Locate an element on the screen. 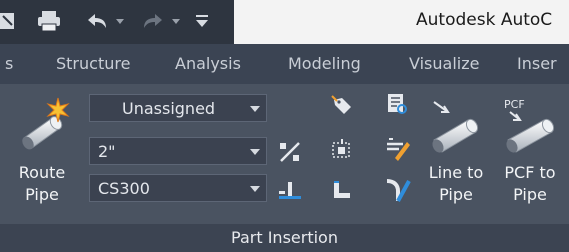 Image resolution: width=569 pixels, height=252 pixels. spec-dropdown-value: Unassigned is located at coordinates (169, 108).